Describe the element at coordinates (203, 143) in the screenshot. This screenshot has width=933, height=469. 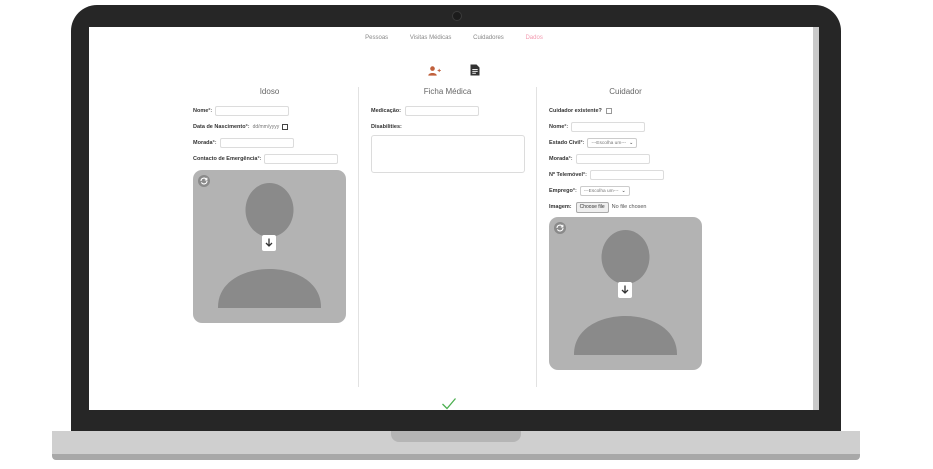
I see `idoso-morada-label: Morada` at that location.